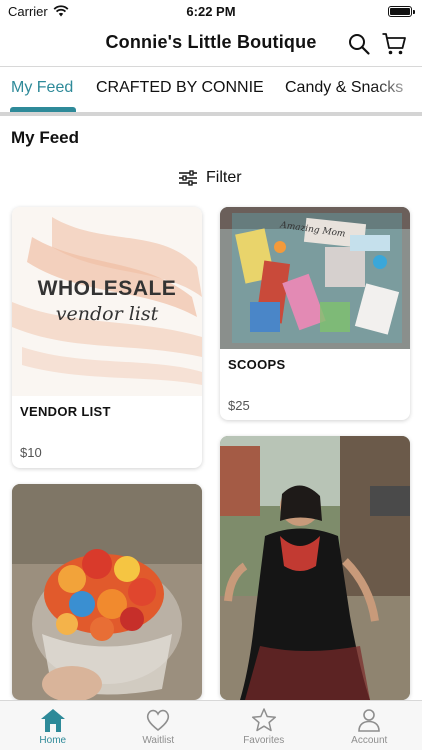 This screenshot has width=422, height=750. I want to click on product-name: VENDOR LIST, so click(65, 411).